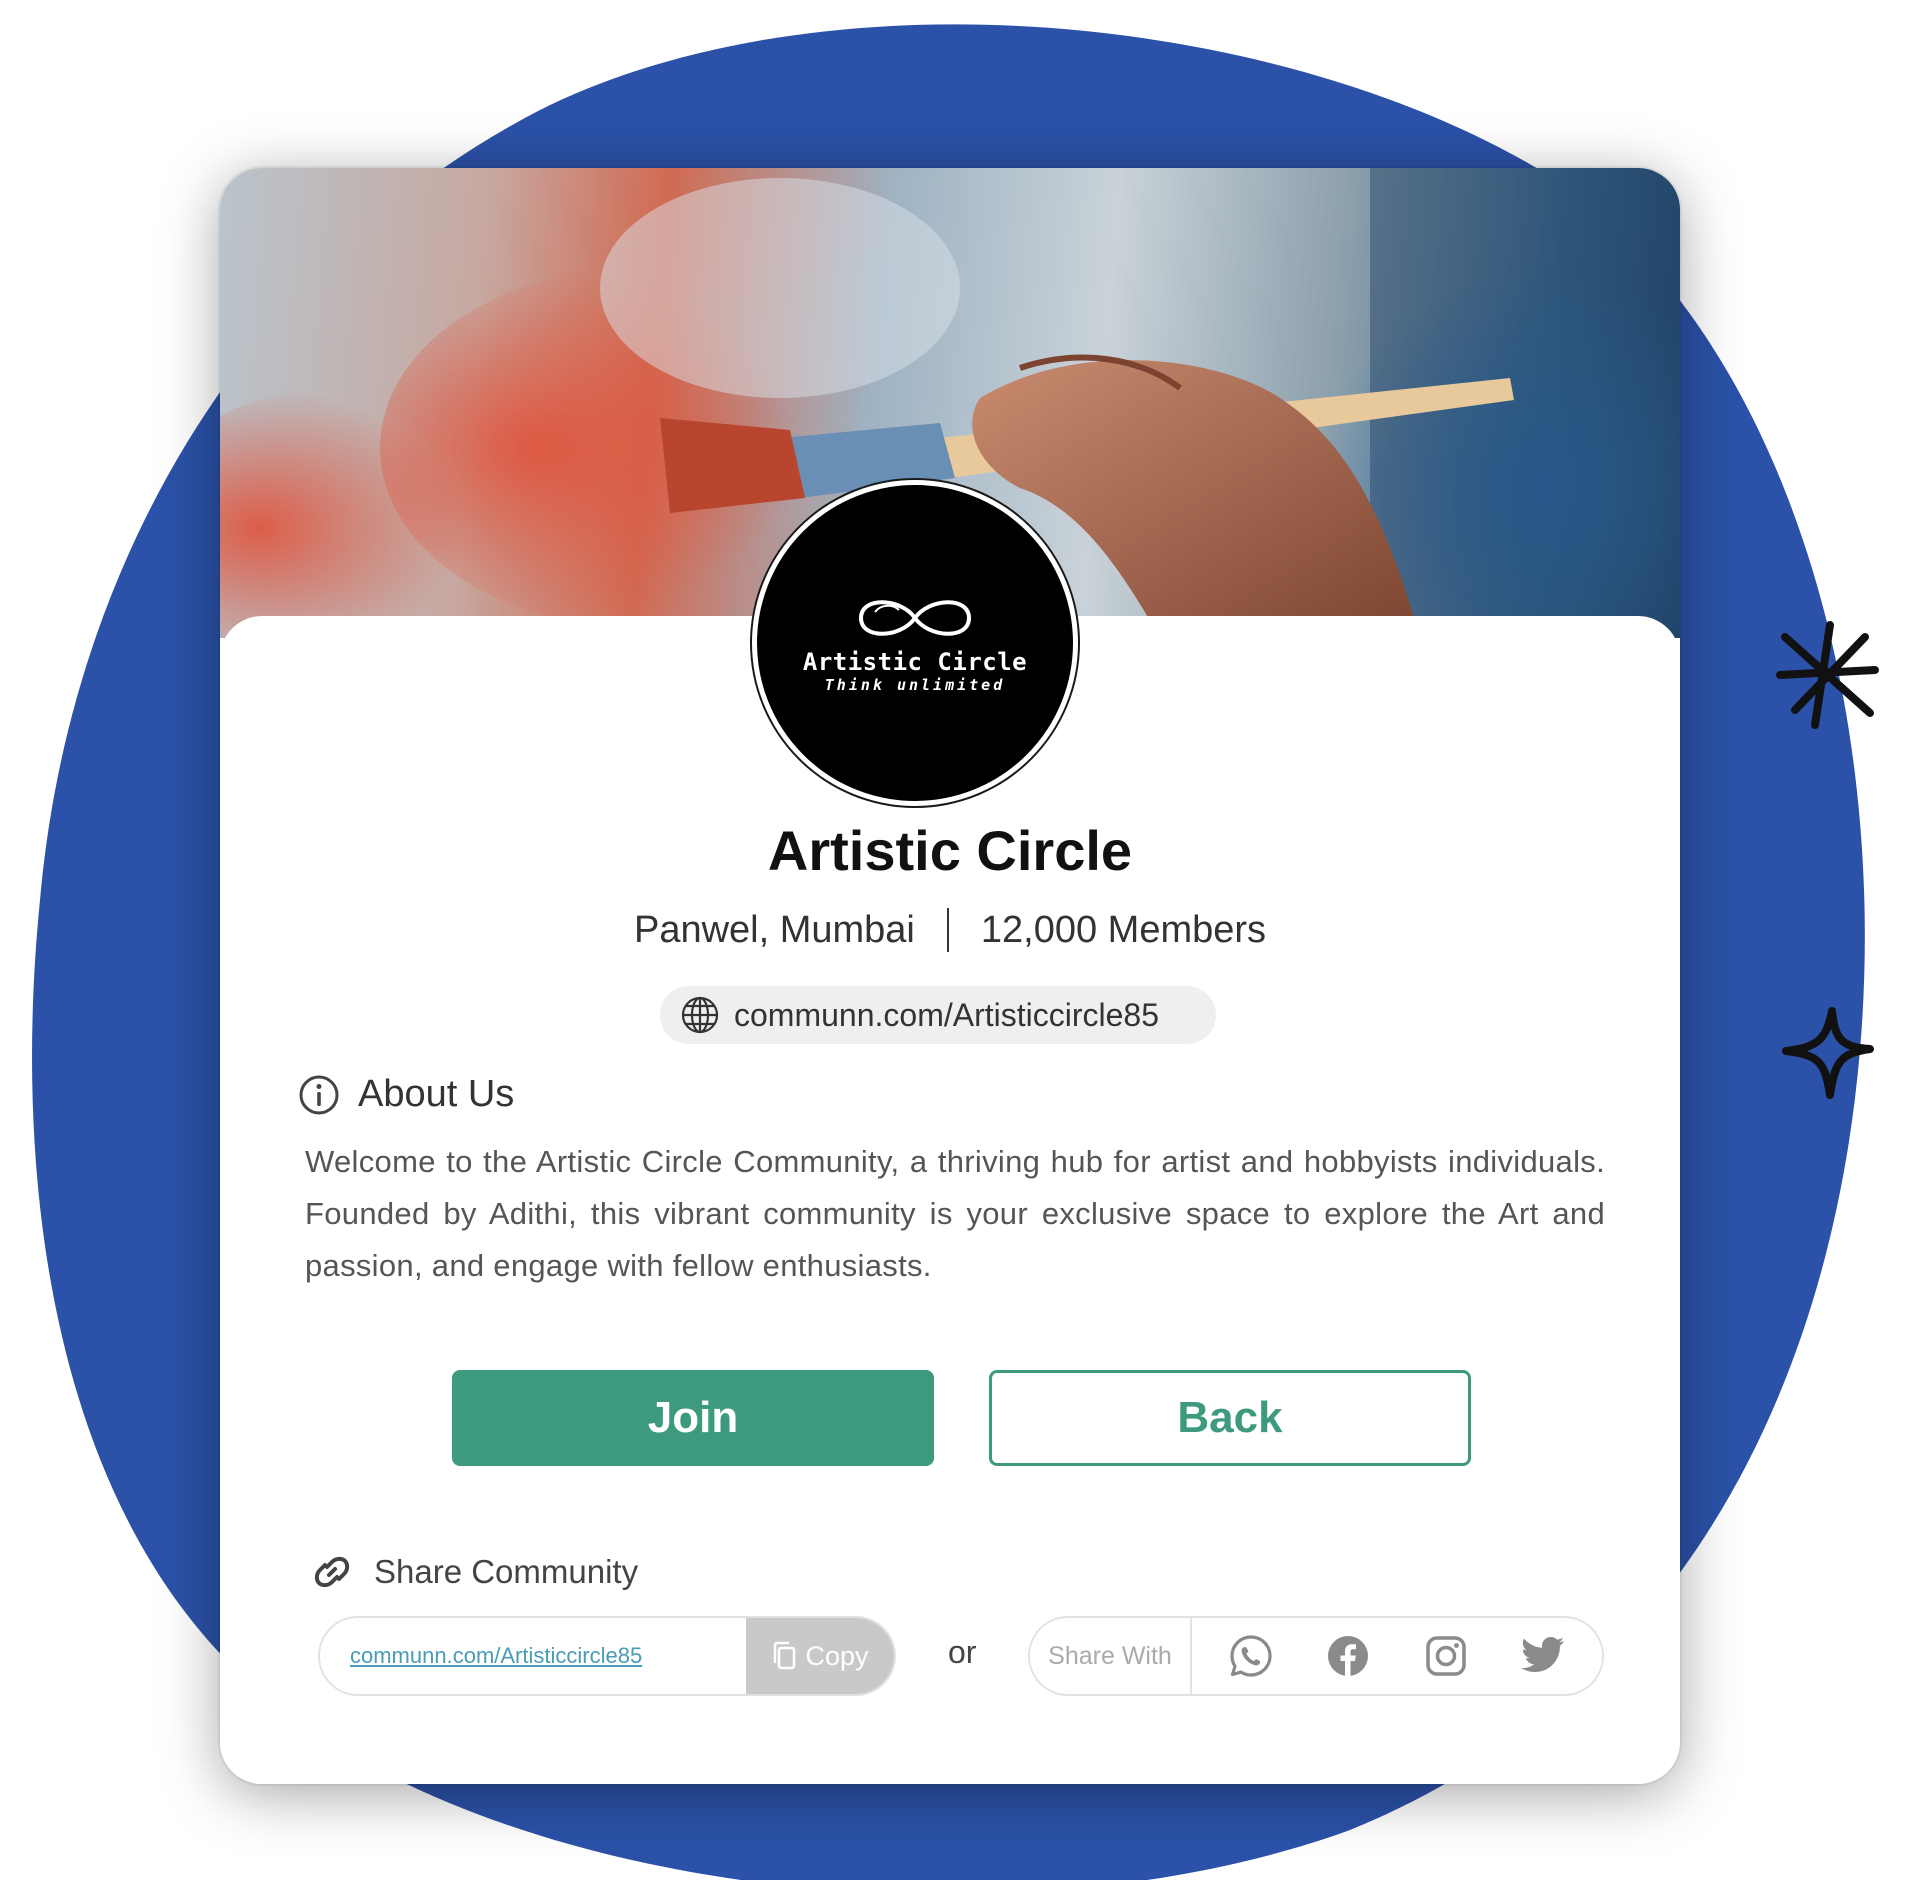 This screenshot has height=1880, width=1917. Describe the element at coordinates (1111, 1656) in the screenshot. I see `share-with-label: Share With` at that location.